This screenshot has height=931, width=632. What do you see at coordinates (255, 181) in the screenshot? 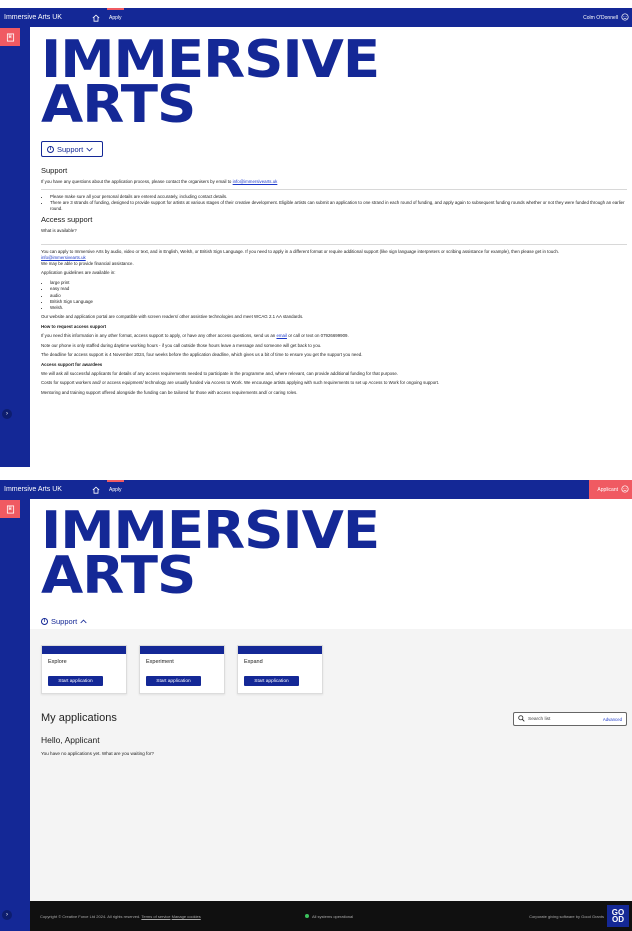
I see `organisers-email-link: info@immersivearts.uk` at bounding box center [255, 181].